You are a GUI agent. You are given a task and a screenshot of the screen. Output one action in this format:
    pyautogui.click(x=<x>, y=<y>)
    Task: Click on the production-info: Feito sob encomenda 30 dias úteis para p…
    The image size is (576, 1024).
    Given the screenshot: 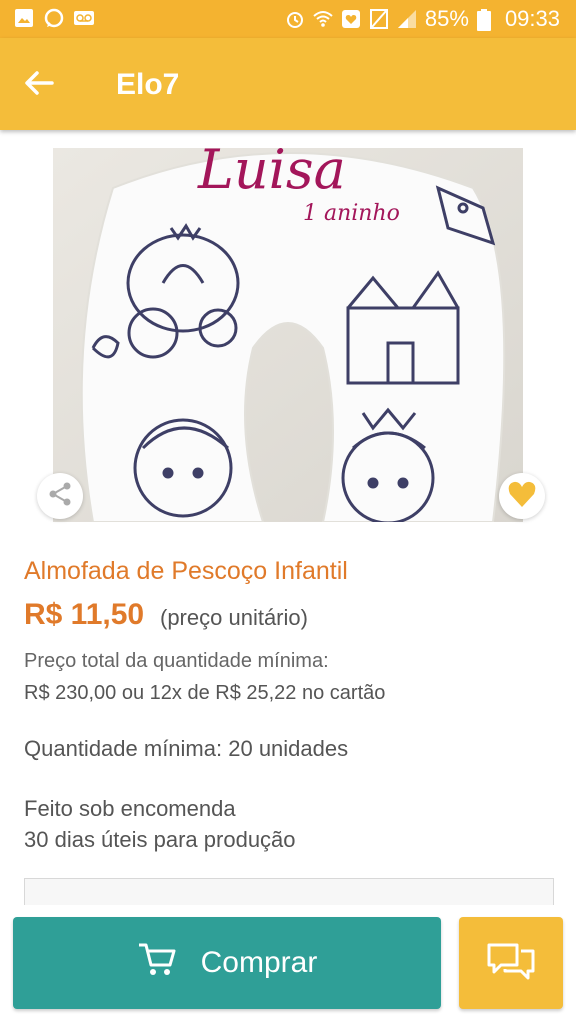 What is the action you would take?
    pyautogui.click(x=160, y=824)
    